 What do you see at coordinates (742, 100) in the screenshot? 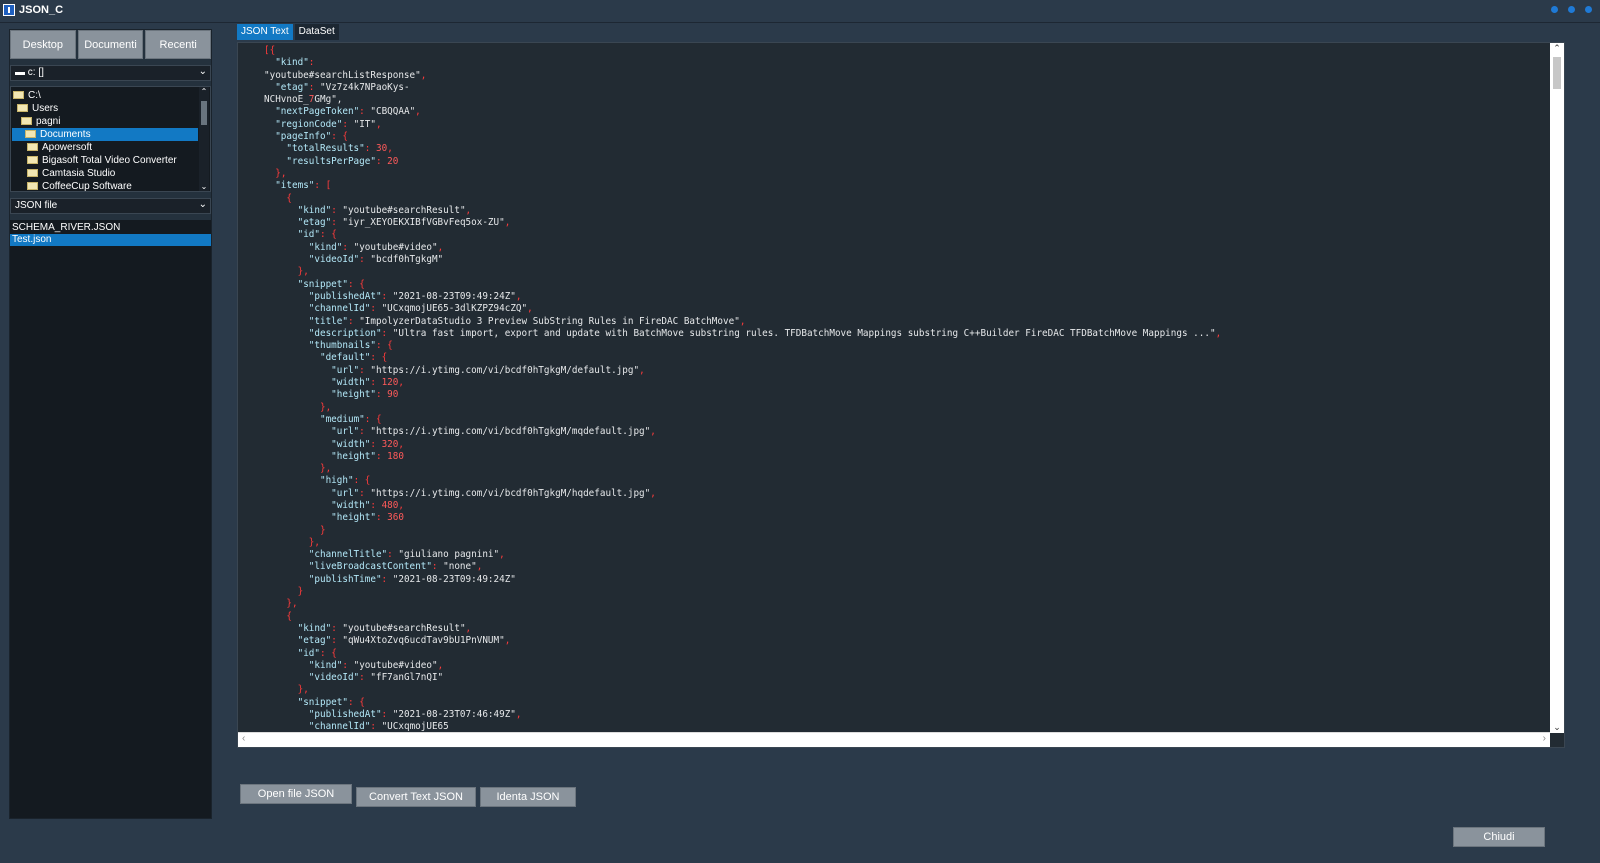
I see `code-line: NCHvnoE_7GMg",` at bounding box center [742, 100].